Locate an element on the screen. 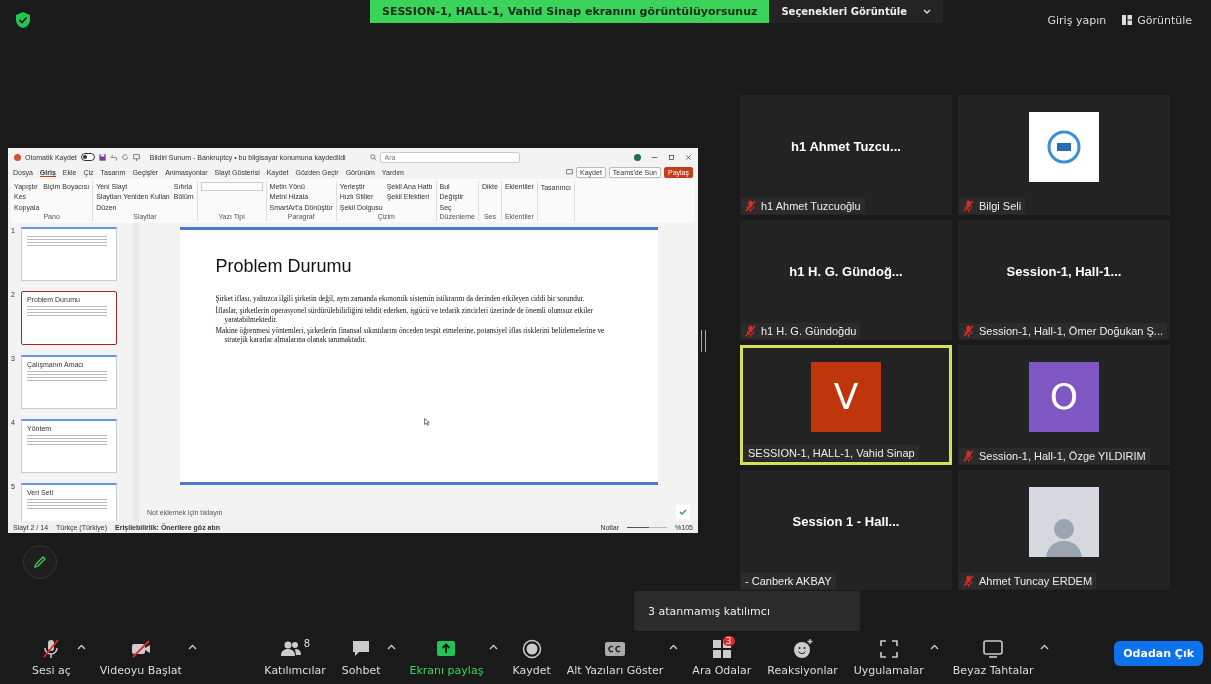  toolbar-button: Videoyu Başlat is located at coordinates (140, 657).